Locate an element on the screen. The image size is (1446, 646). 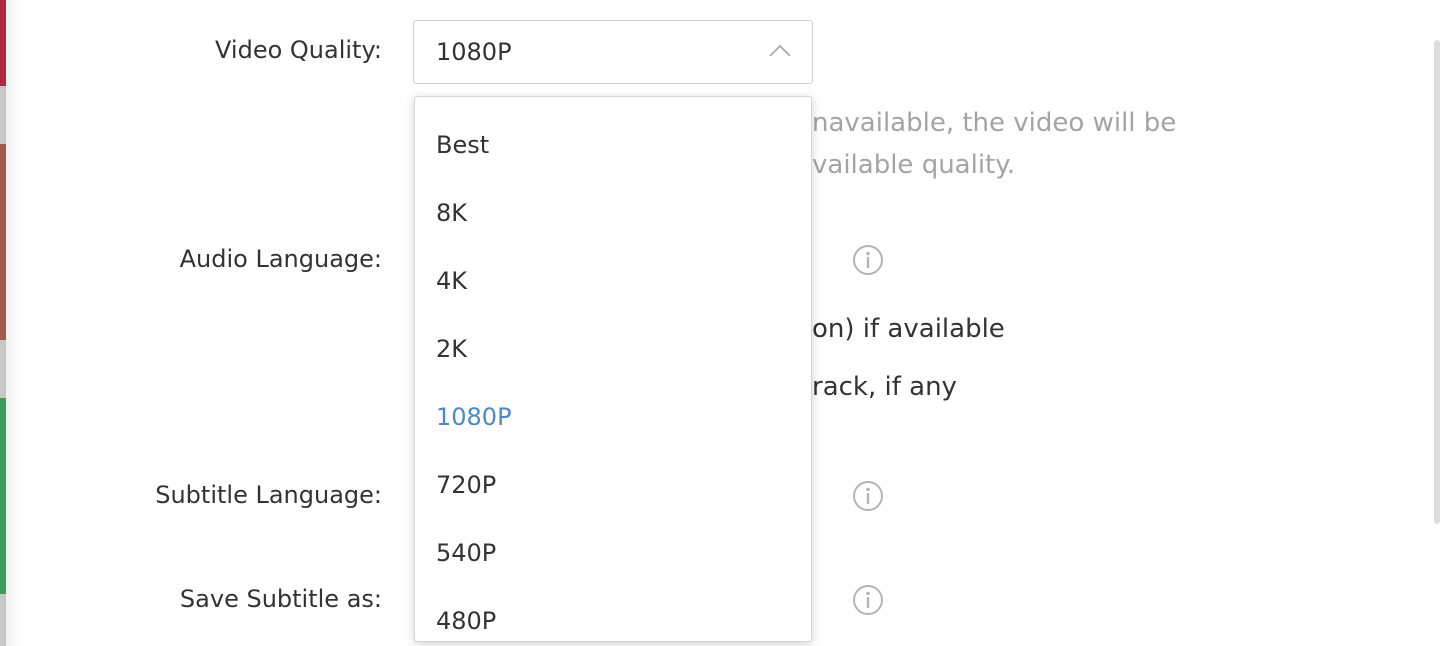
subtitle-language-label: Subtitle Language: is located at coordinates (268, 495).